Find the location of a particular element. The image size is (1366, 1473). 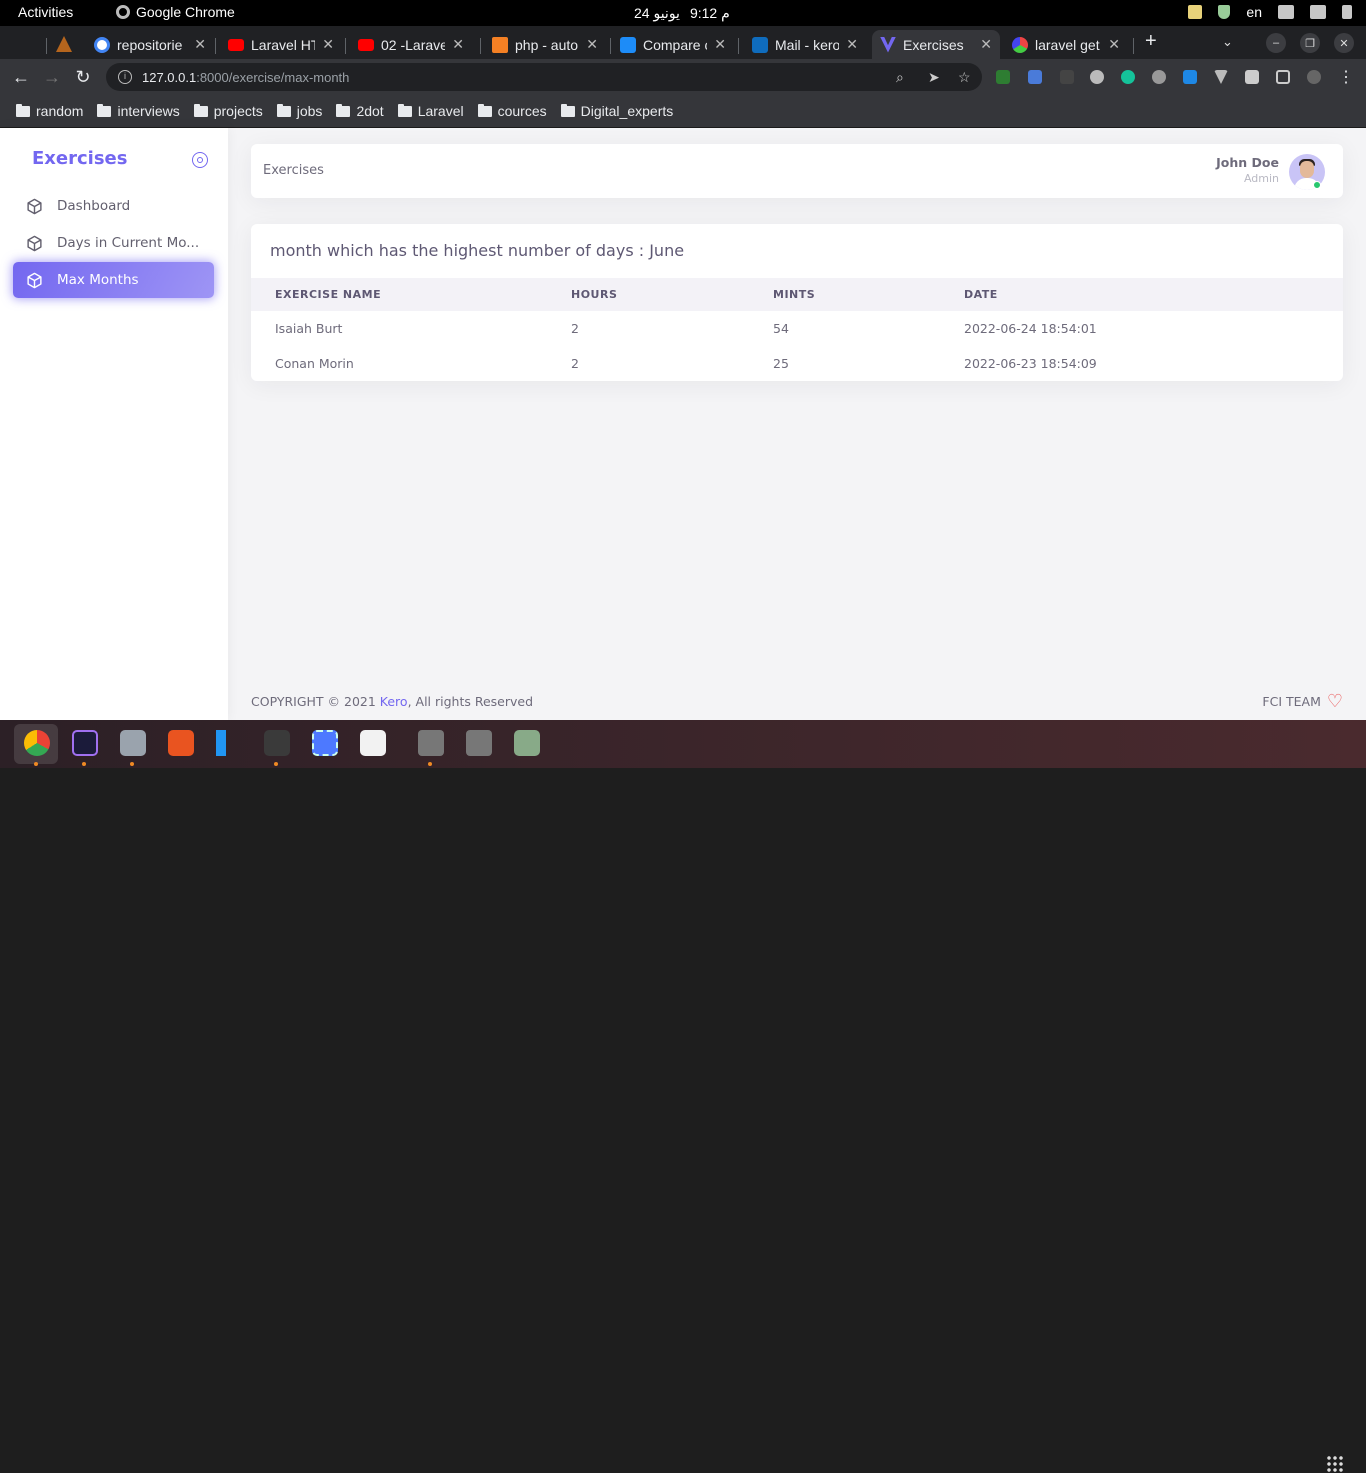

show-apps-icon is located at coordinates (1335, 1464).